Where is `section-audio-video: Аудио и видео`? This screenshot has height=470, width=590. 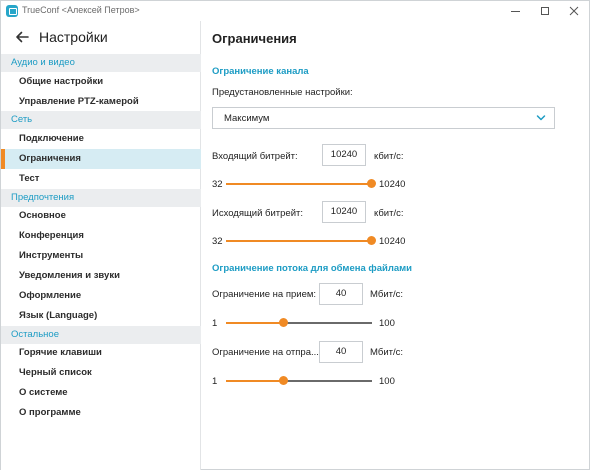 section-audio-video: Аудио и видео is located at coordinates (101, 63).